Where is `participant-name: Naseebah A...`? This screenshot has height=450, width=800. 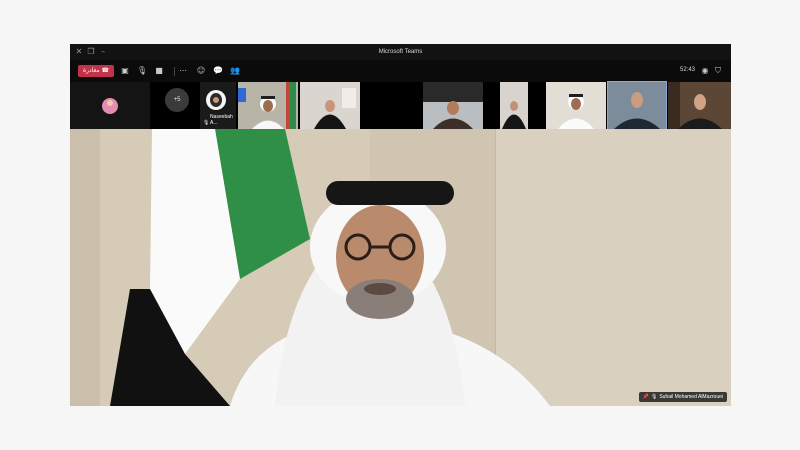 participant-name: Naseebah A... is located at coordinates (221, 120).